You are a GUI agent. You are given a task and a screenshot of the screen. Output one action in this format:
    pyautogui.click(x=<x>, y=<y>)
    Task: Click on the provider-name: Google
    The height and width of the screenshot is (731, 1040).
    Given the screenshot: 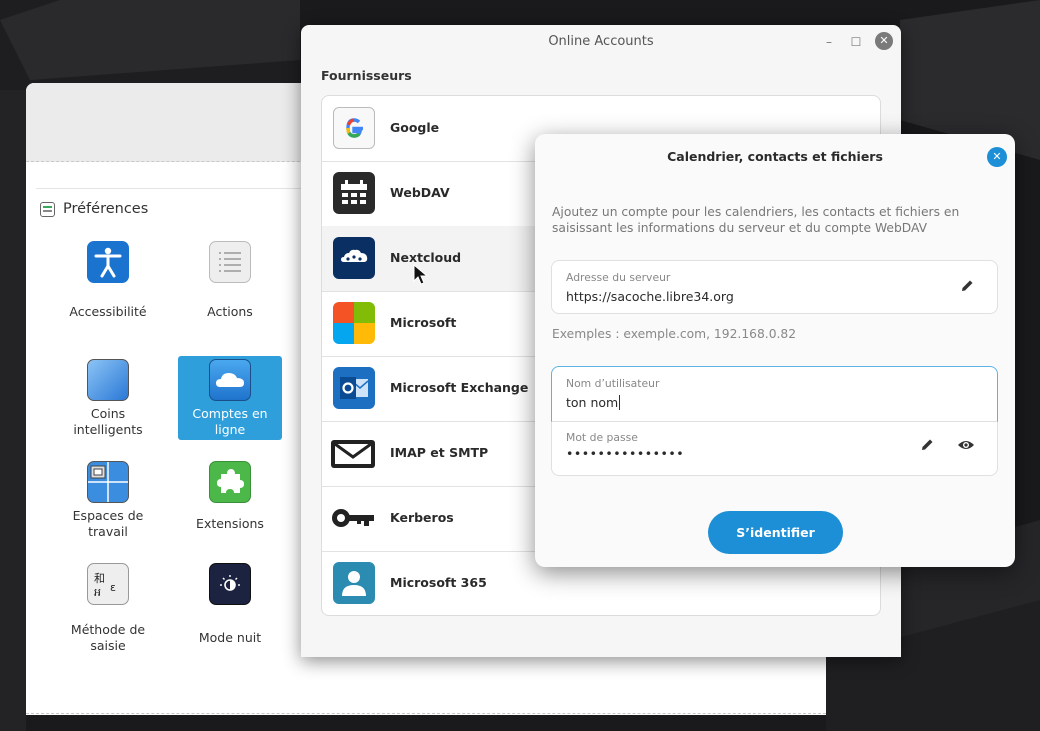 What is the action you would take?
    pyautogui.click(x=415, y=127)
    